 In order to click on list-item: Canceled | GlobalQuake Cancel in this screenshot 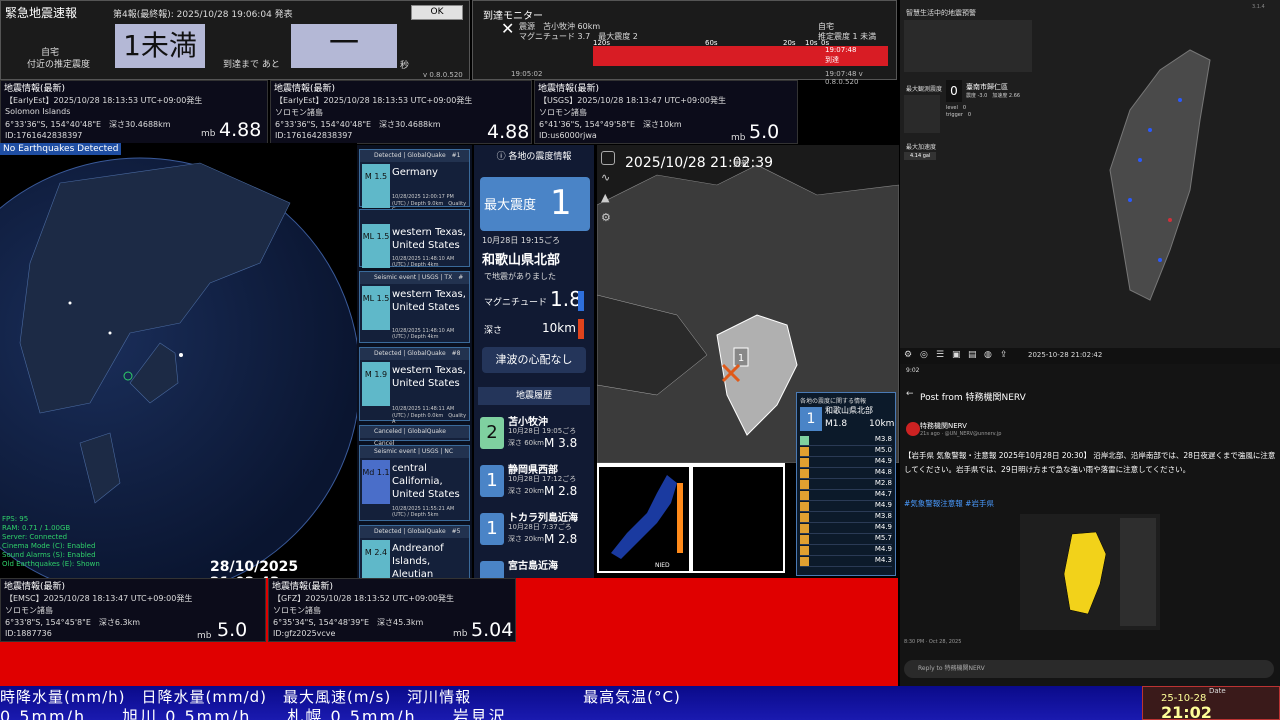, I will do `click(414, 436)`.